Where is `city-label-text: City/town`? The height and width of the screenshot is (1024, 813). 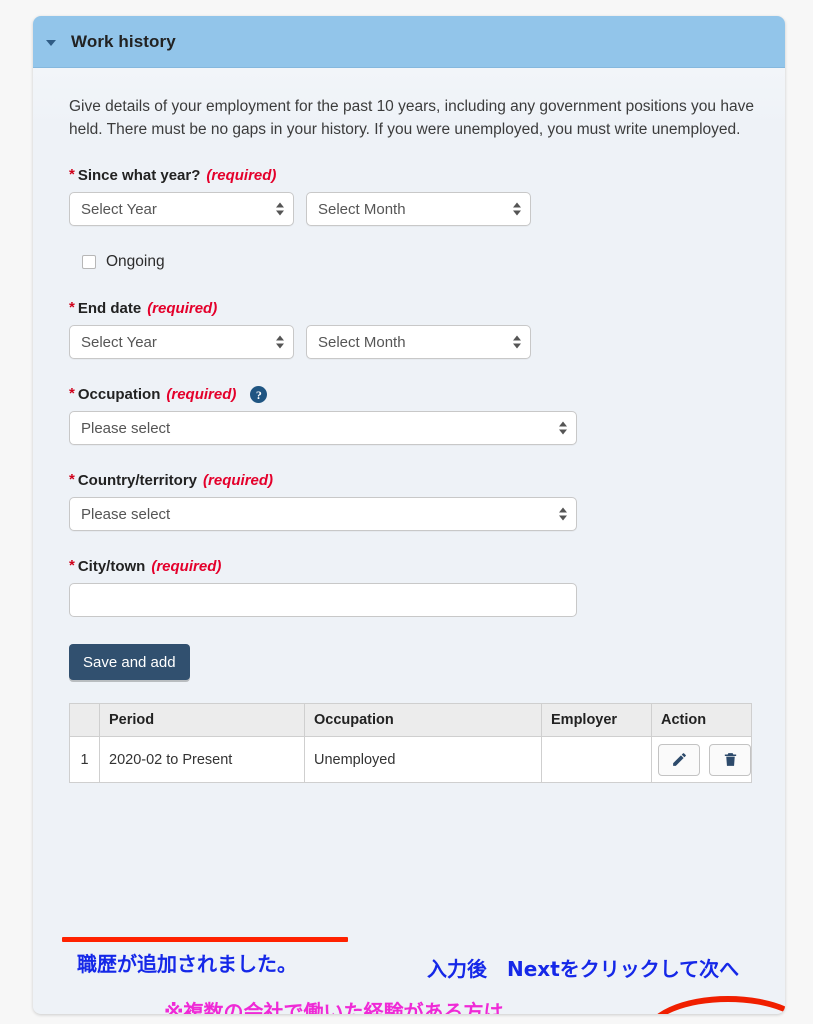 city-label-text: City/town is located at coordinates (111, 566).